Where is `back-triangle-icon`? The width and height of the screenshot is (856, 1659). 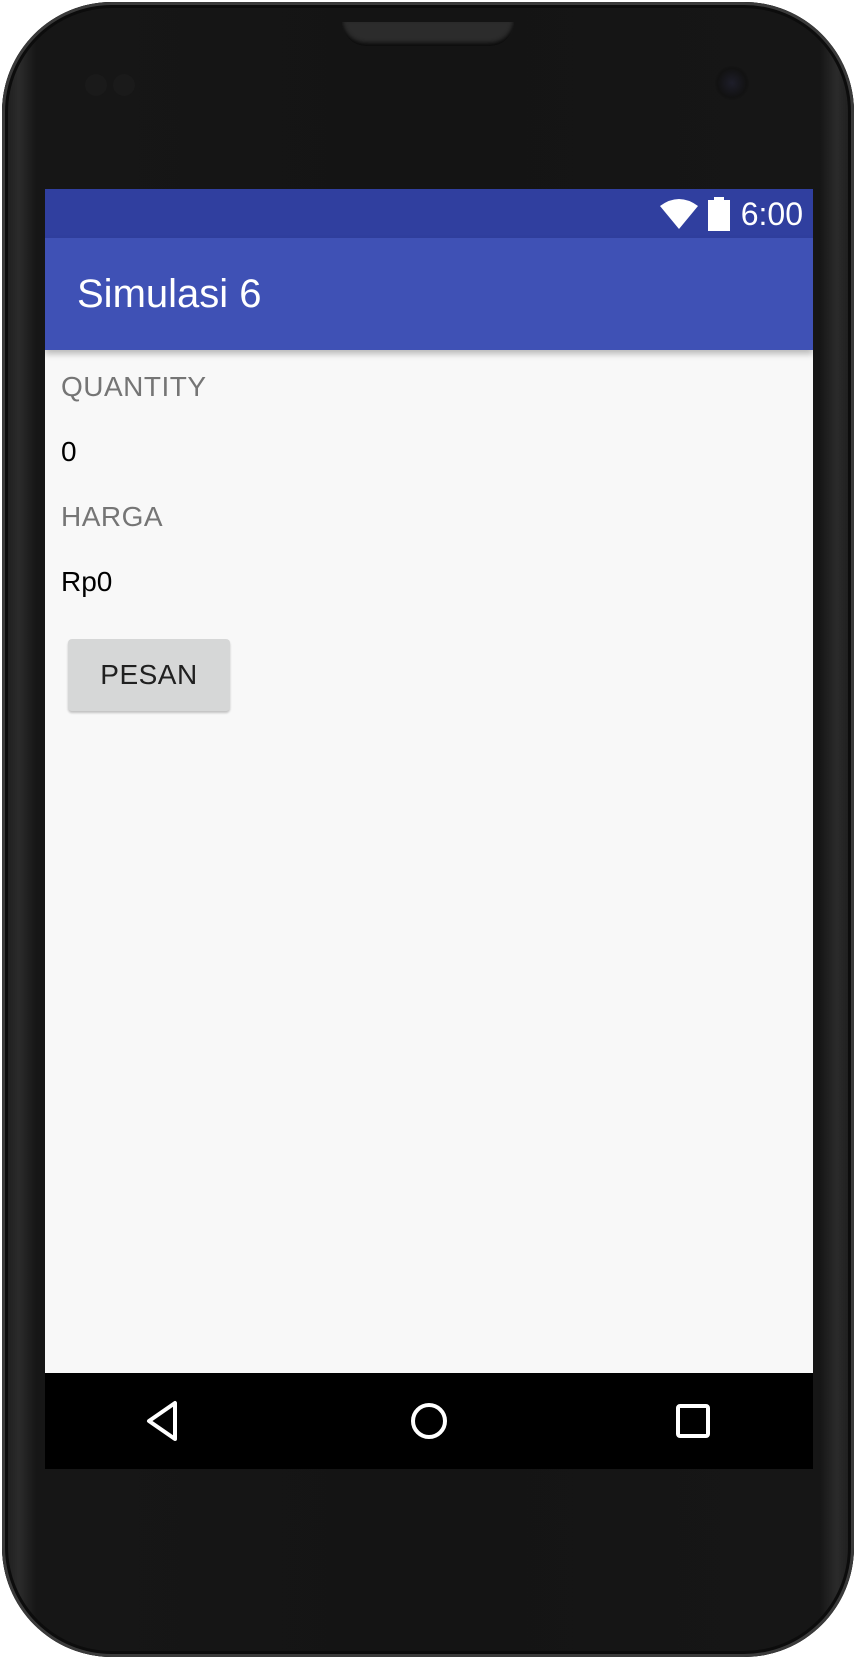
back-triangle-icon is located at coordinates (165, 1421).